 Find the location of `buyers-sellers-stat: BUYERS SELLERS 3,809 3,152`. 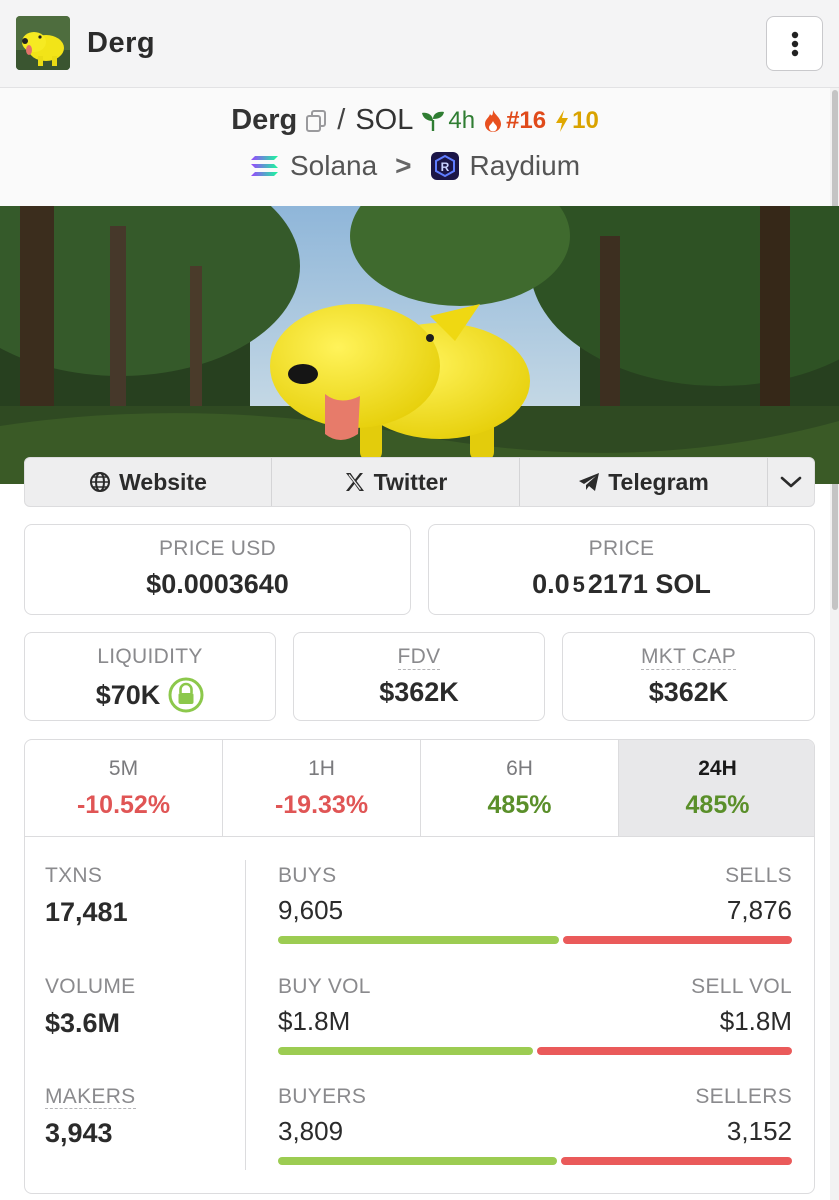

buyers-sellers-stat: BUYERS SELLERS 3,809 3,152 is located at coordinates (535, 1125).